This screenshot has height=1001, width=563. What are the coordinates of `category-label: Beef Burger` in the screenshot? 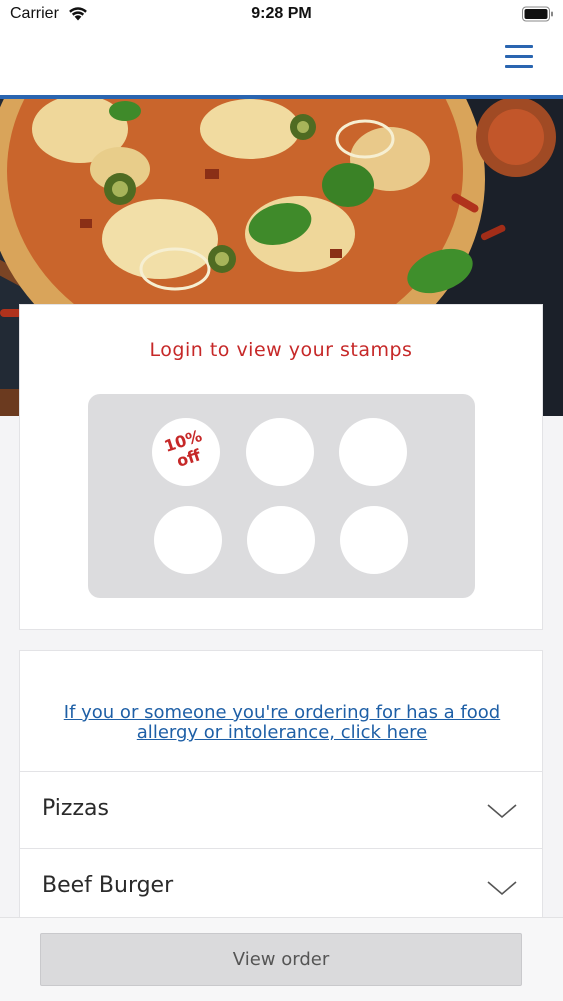 It's located at (108, 885).